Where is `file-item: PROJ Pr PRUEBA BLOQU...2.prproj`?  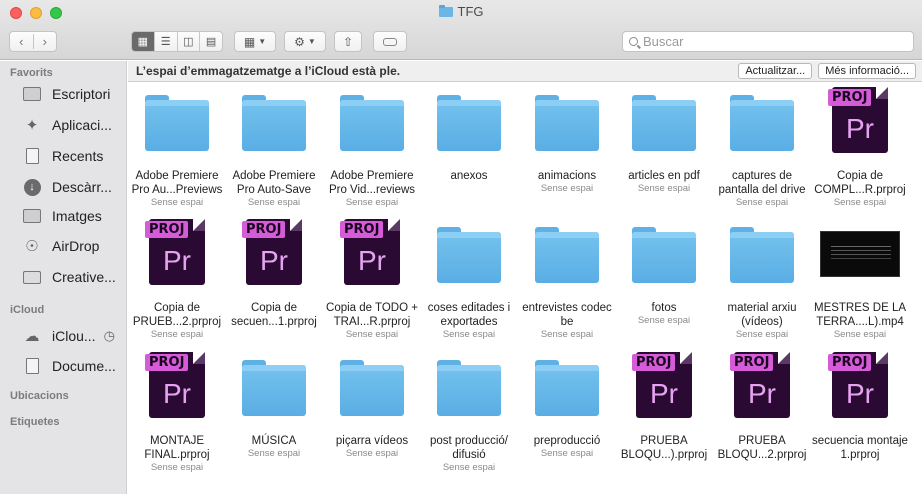 file-item: PROJ Pr PRUEBA BLOQU...2.prproj is located at coordinates (762, 413).